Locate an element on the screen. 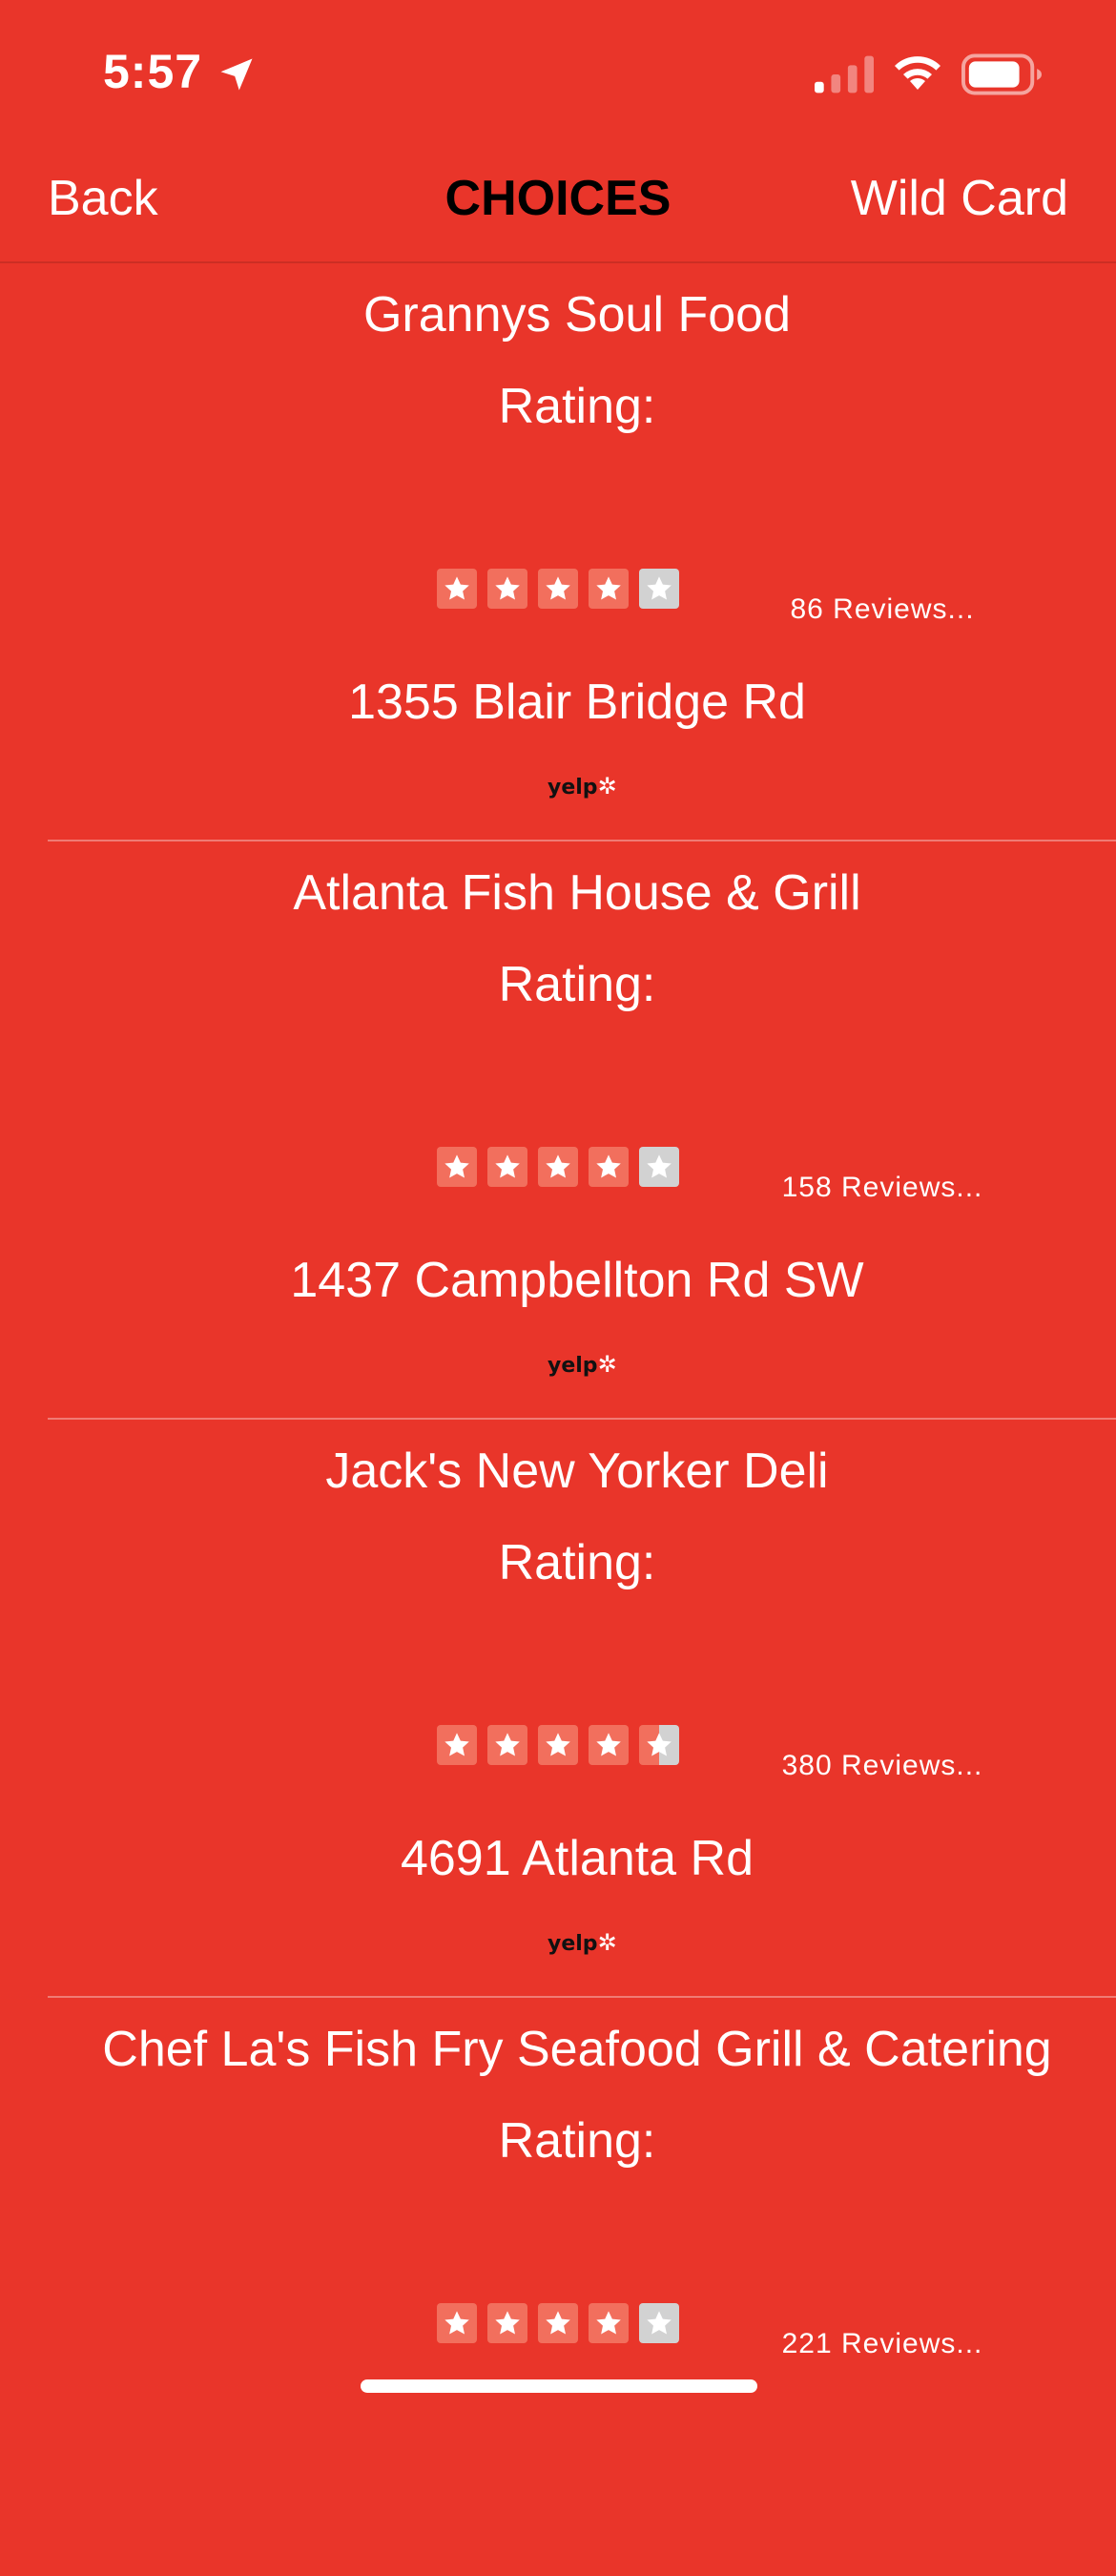 Image resolution: width=1116 pixels, height=2576 pixels. battery-icon is located at coordinates (1002, 74).